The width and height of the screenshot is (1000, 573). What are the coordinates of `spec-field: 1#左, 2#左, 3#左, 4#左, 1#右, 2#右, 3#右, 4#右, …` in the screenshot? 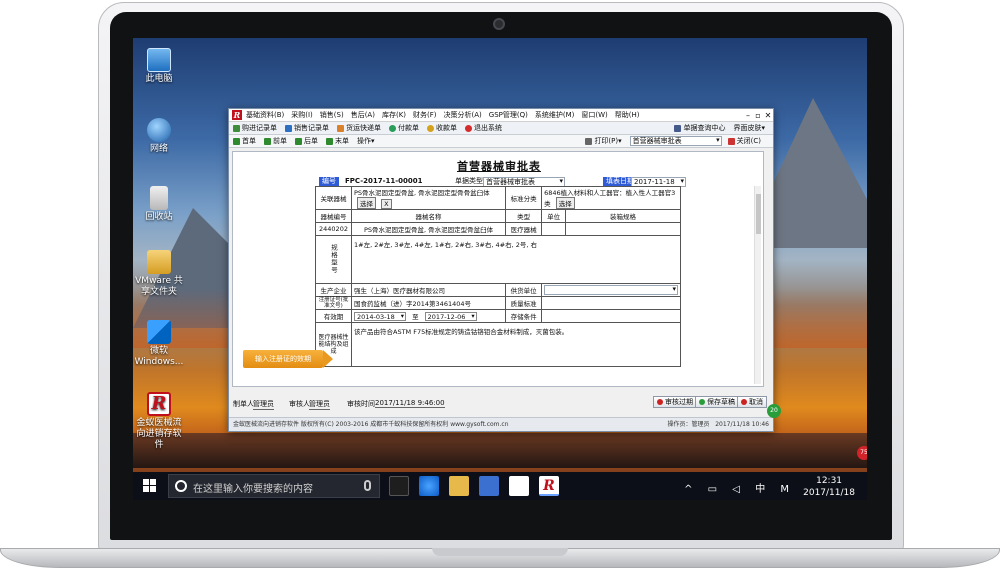 It's located at (516, 259).